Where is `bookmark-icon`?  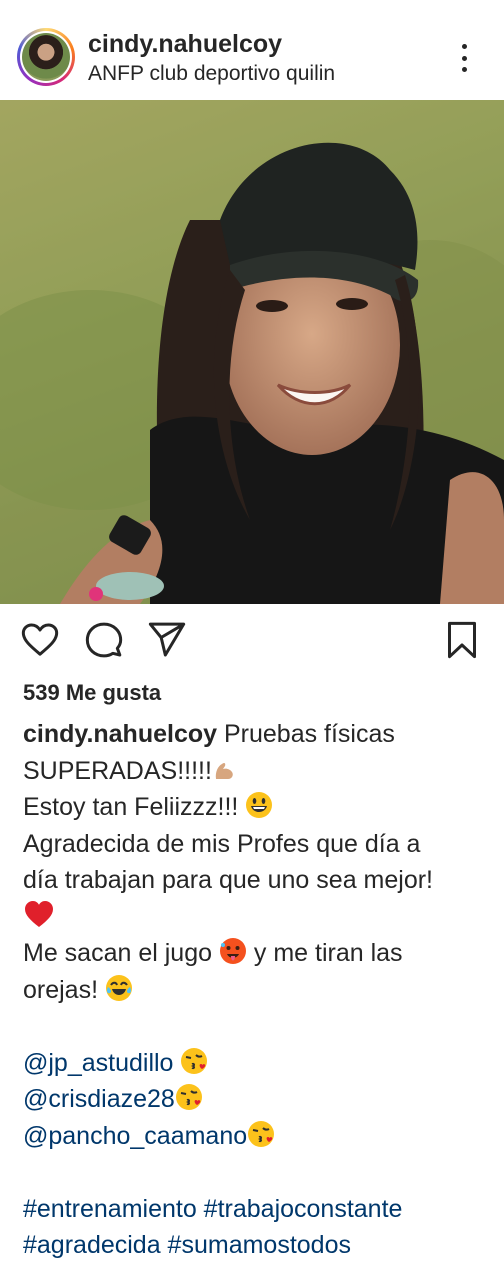
bookmark-icon is located at coordinates (462, 640).